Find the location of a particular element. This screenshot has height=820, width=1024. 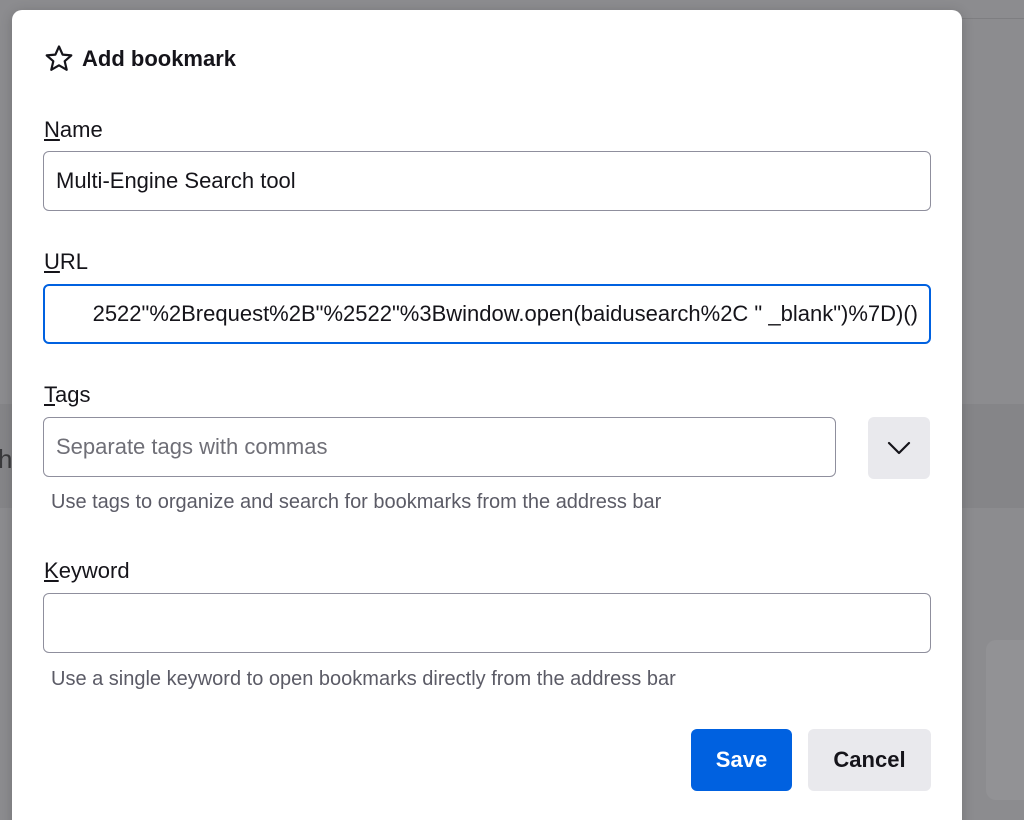

keyword-label: Keyword is located at coordinates (87, 571).